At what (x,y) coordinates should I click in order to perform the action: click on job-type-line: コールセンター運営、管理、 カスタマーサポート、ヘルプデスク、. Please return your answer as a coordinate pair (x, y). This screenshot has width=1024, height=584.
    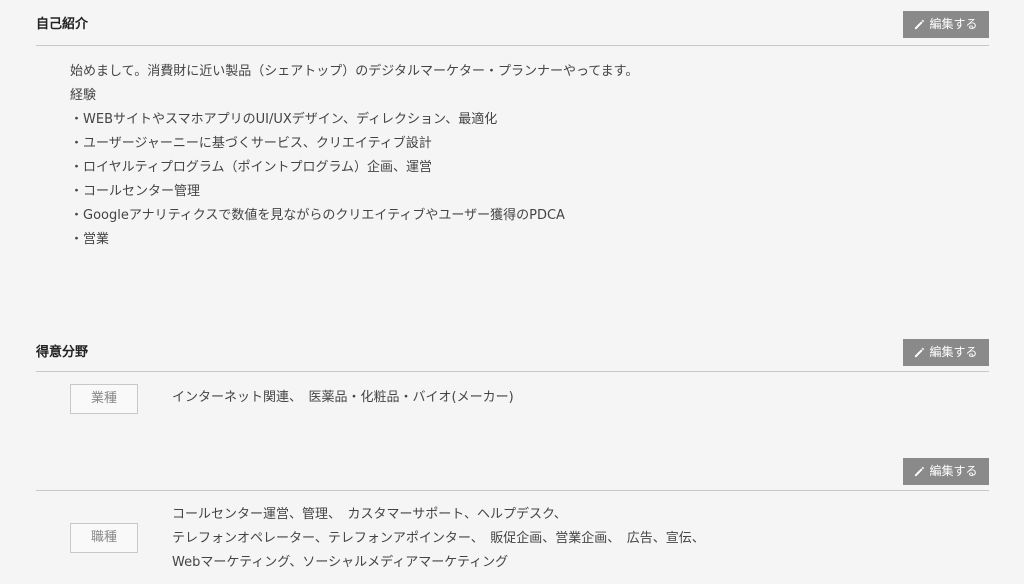
    Looking at the image, I should click on (369, 514).